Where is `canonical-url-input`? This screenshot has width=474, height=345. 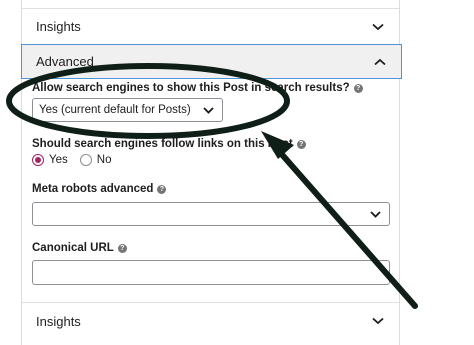
canonical-url-input is located at coordinates (211, 272).